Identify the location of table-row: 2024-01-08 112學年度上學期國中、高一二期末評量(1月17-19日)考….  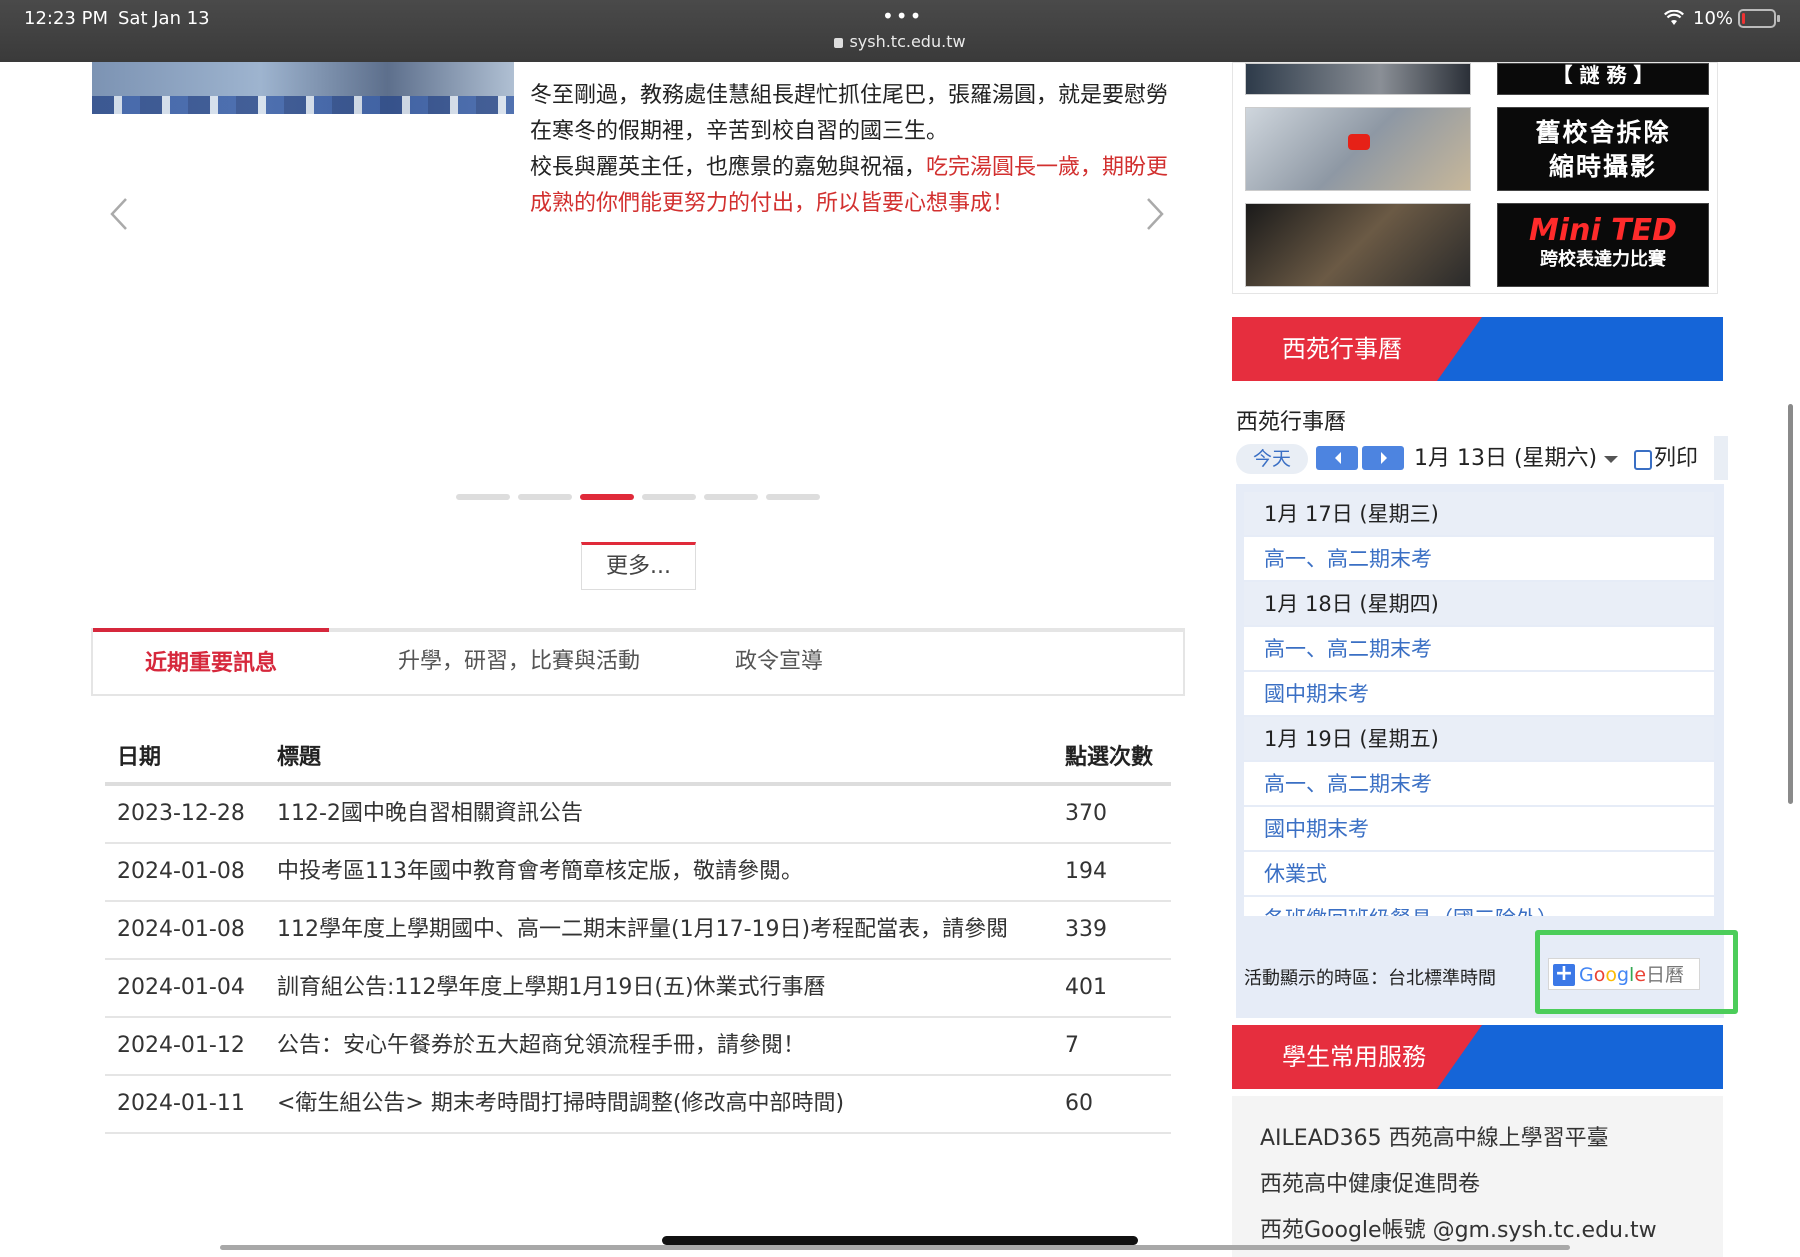
(638, 930).